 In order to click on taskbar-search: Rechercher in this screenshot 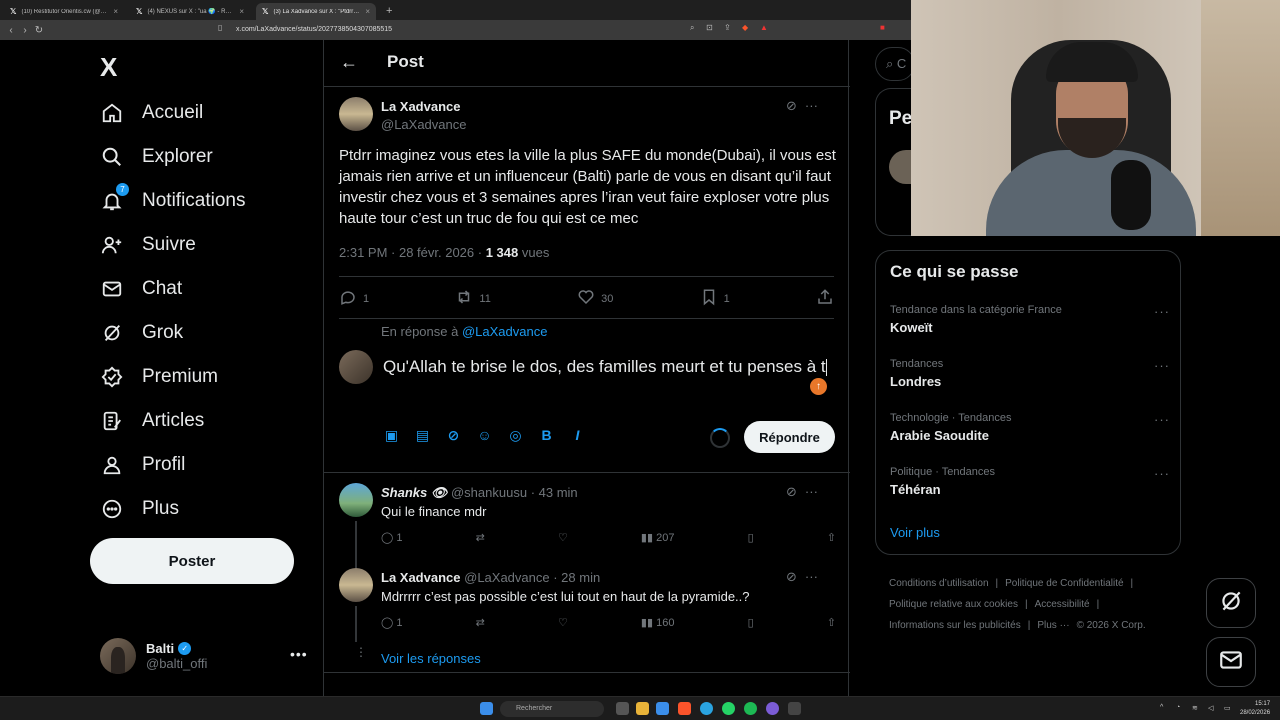, I will do `click(552, 709)`.